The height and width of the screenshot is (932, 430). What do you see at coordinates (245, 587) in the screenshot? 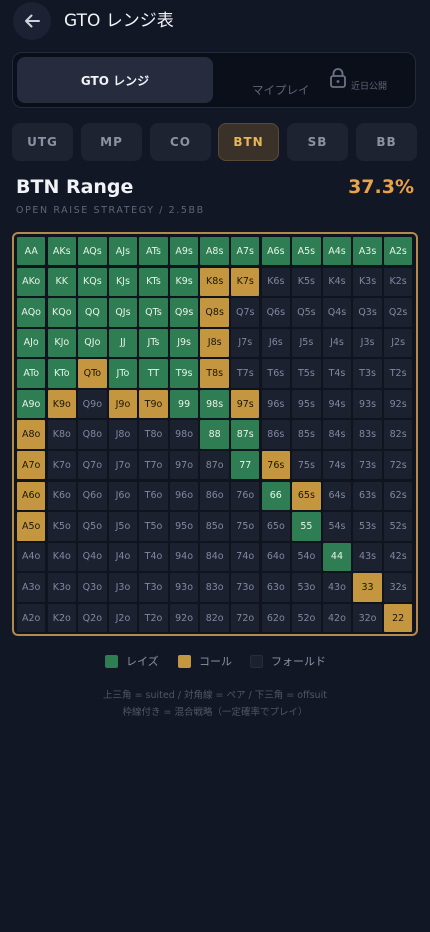
I see `hand-cell: 73o` at bounding box center [245, 587].